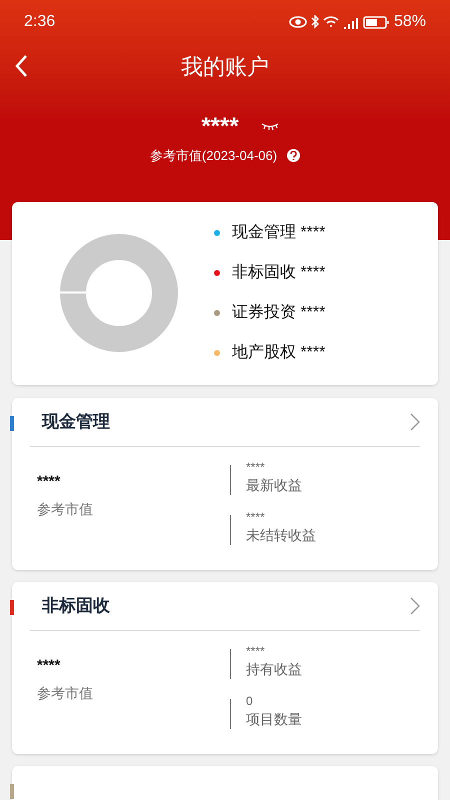 The height and width of the screenshot is (800, 450). I want to click on status-time: 2:36, so click(40, 22).